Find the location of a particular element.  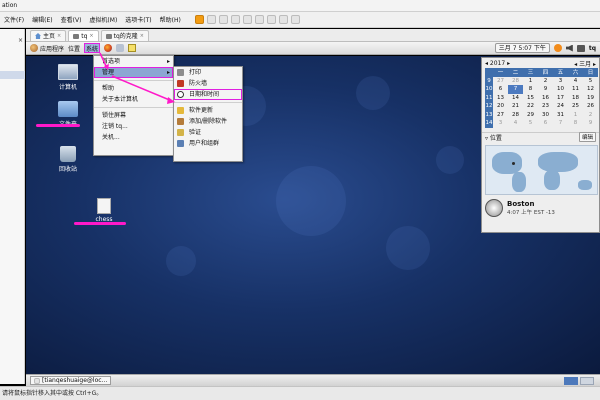

menu-item-administration: 管理 ▸ is located at coordinates (133, 72).